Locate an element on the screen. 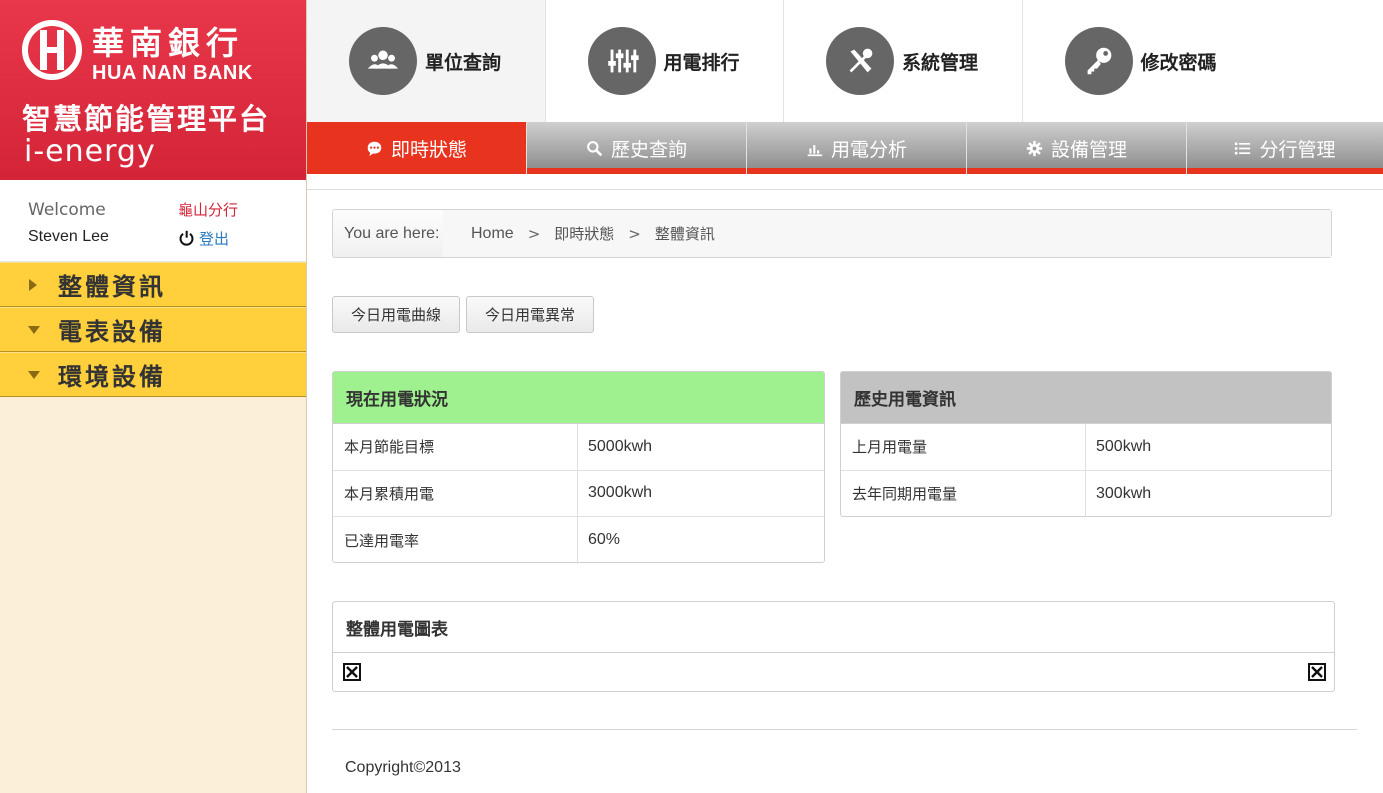 This screenshot has width=1383, height=793. top-nav: 單位查詢 用電排行 系統管理 修改密碼 is located at coordinates (845, 61).